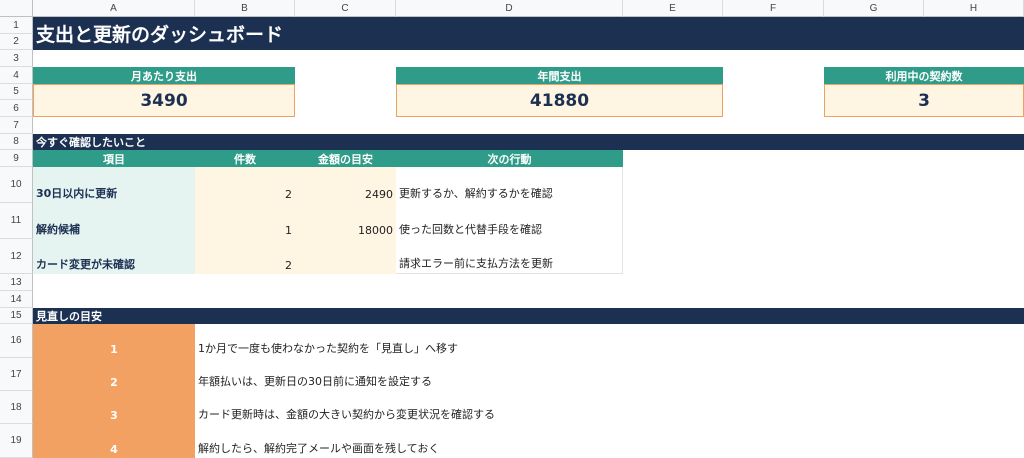 This screenshot has height=458, width=1024. Describe the element at coordinates (509, 256) in the screenshot. I see `table-cell-action: 請求エラー前に支払方法を更新` at that location.